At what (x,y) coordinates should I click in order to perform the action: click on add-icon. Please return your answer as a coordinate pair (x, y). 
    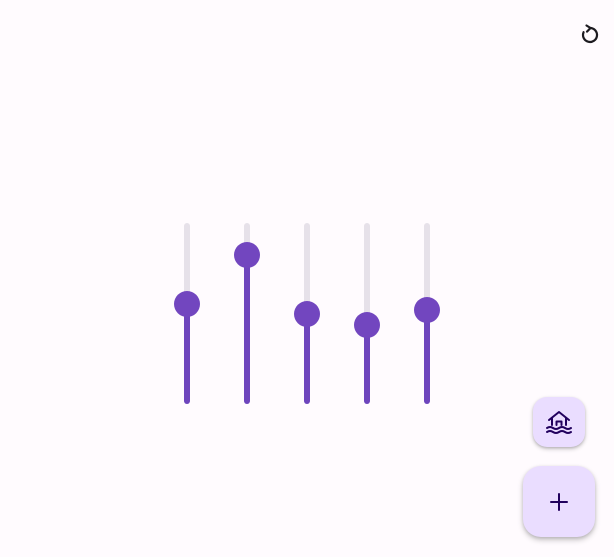
    Looking at the image, I should click on (559, 501).